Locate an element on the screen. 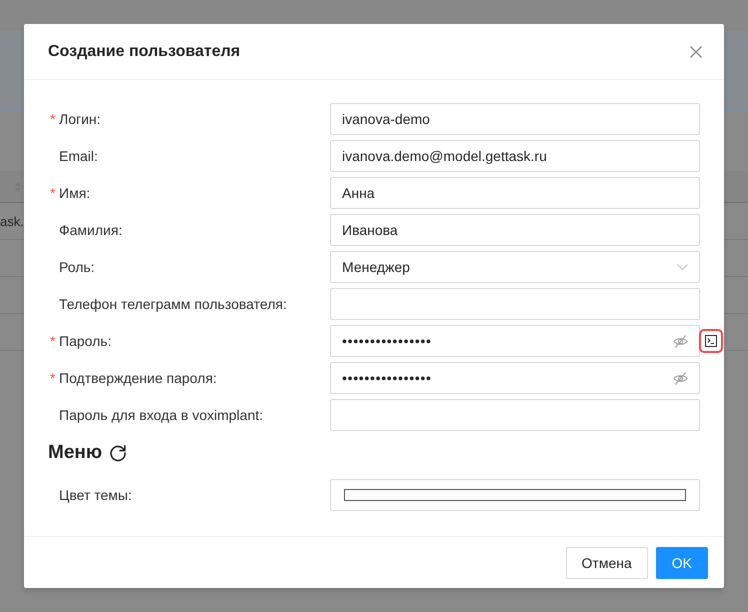 The image size is (748, 612). close-icon is located at coordinates (696, 52).